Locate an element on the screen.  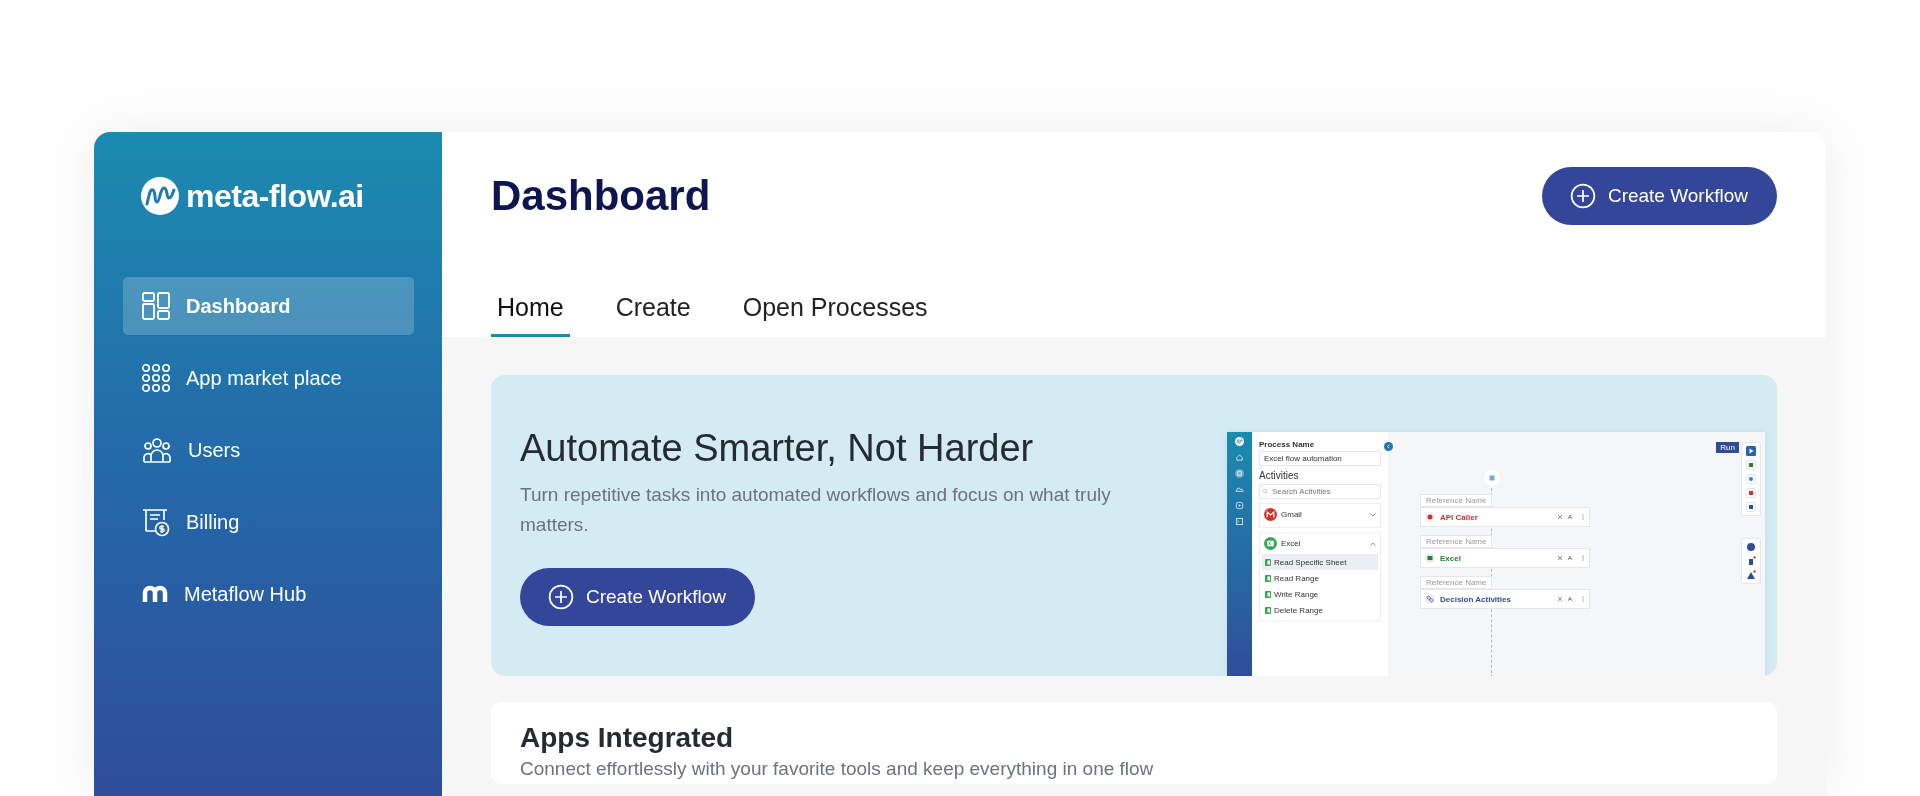
tab: Home is located at coordinates (530, 313).